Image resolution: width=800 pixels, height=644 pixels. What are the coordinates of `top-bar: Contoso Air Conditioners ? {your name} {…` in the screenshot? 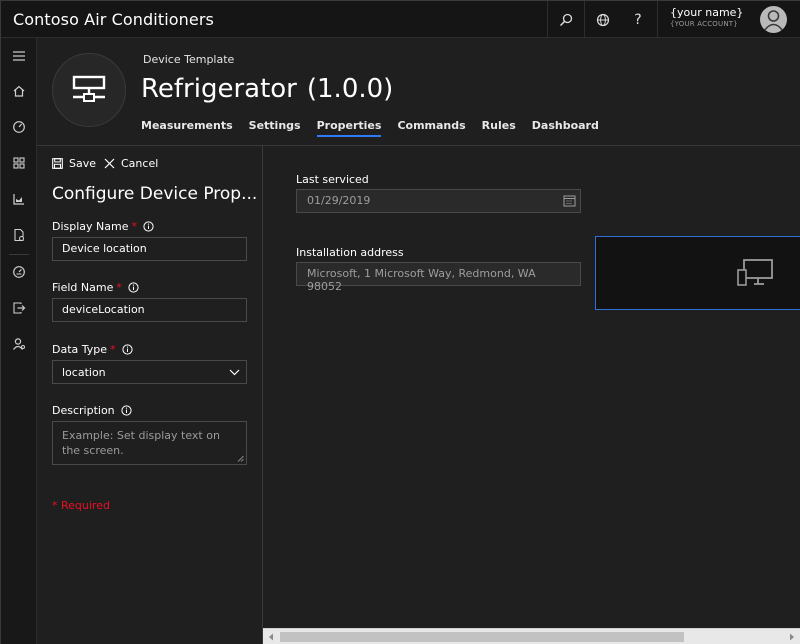 It's located at (400, 19).